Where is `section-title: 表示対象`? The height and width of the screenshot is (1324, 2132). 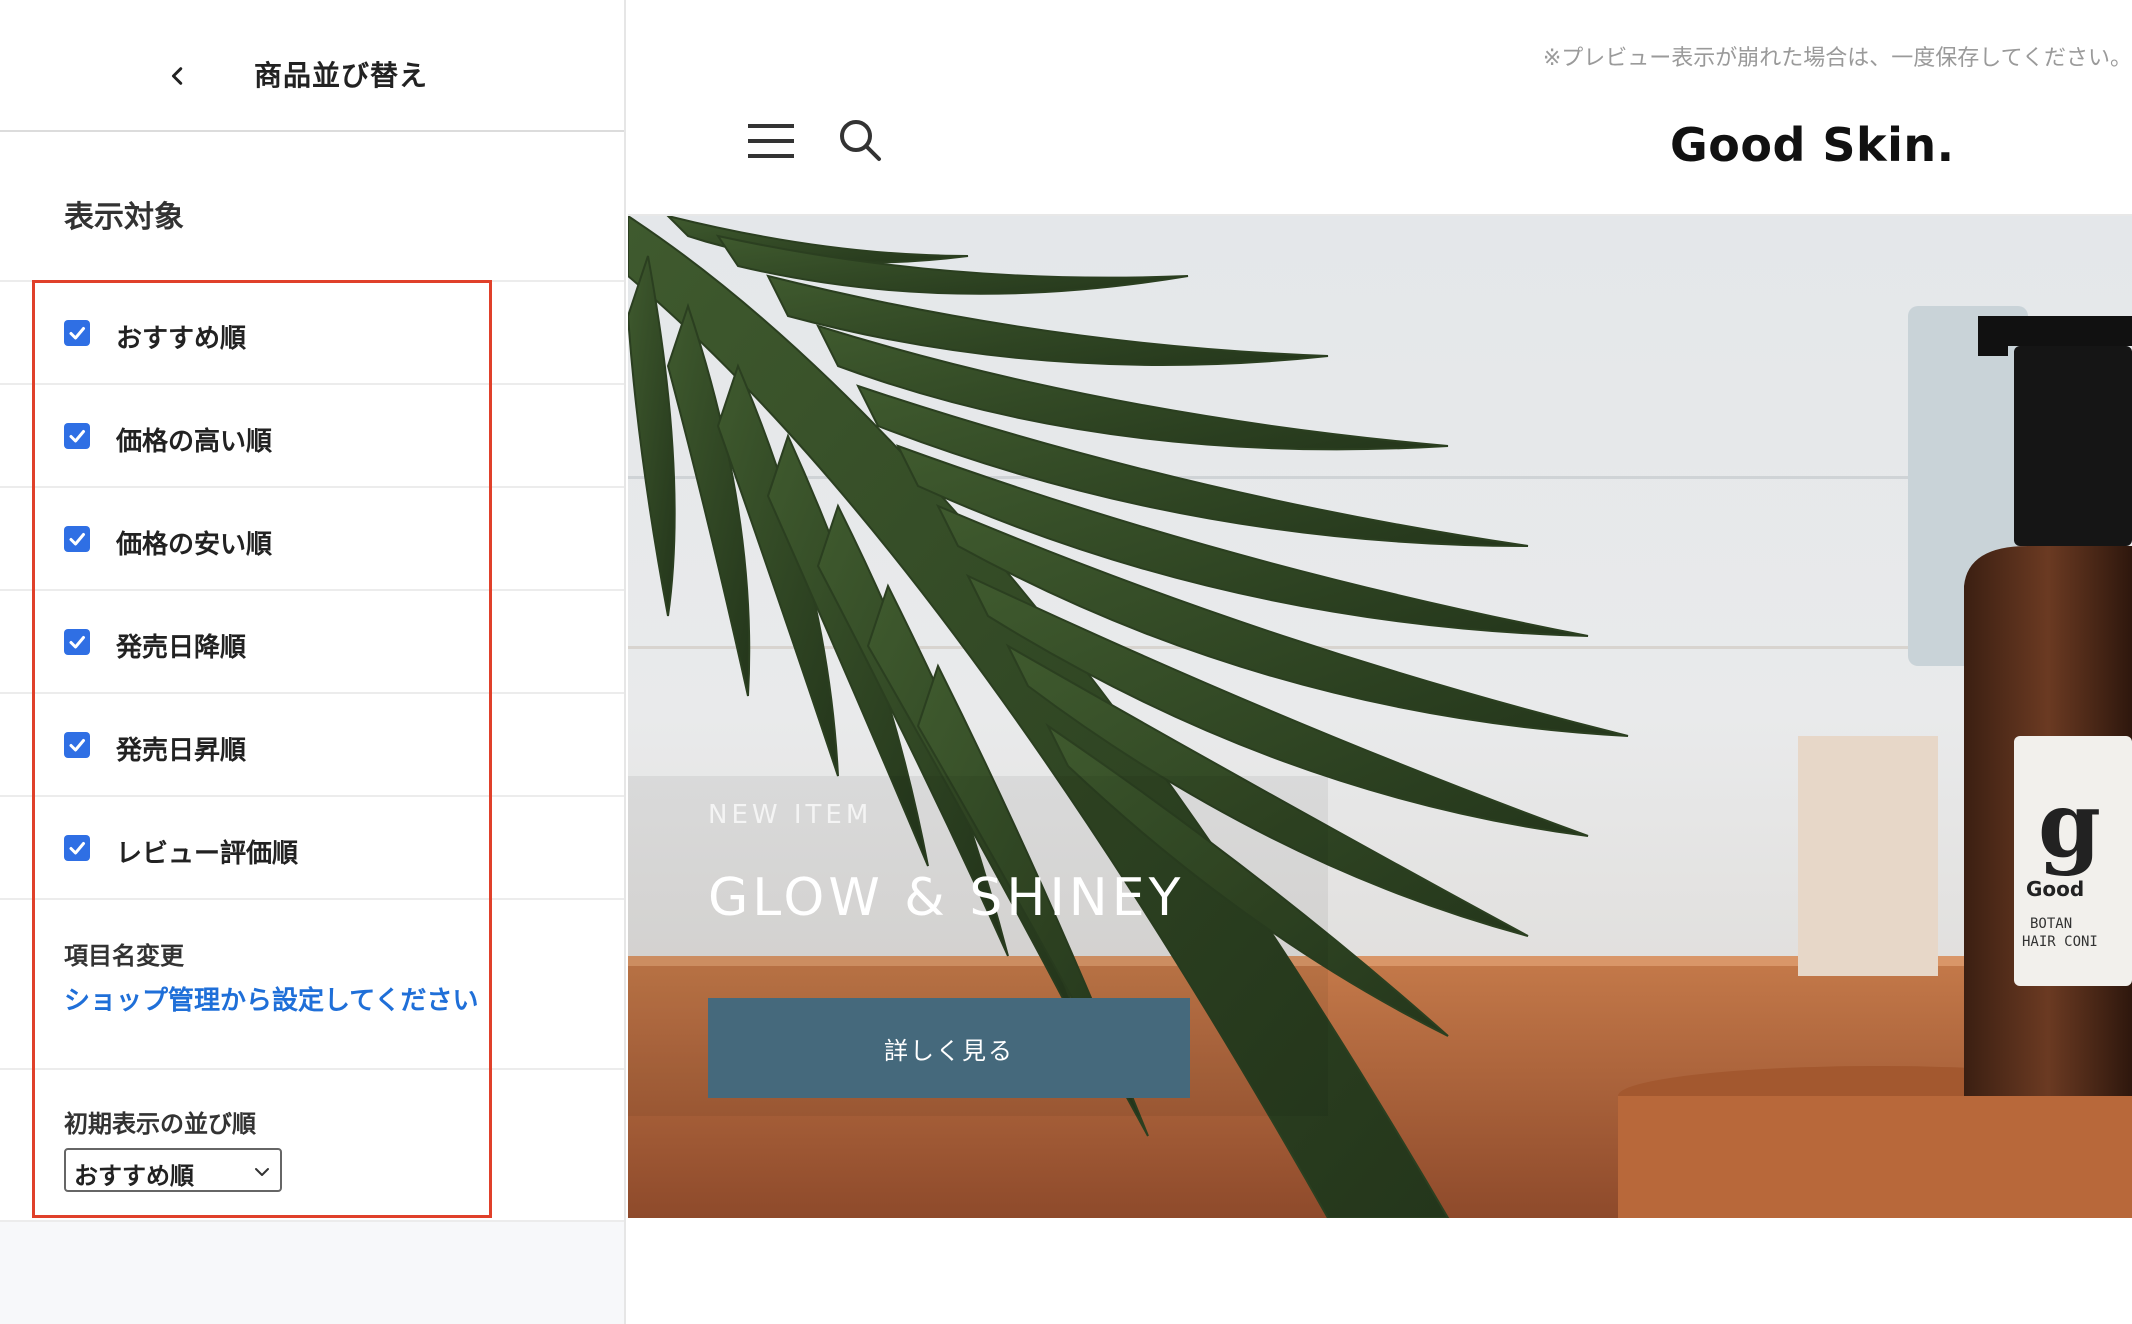
section-title: 表示対象 is located at coordinates (124, 217).